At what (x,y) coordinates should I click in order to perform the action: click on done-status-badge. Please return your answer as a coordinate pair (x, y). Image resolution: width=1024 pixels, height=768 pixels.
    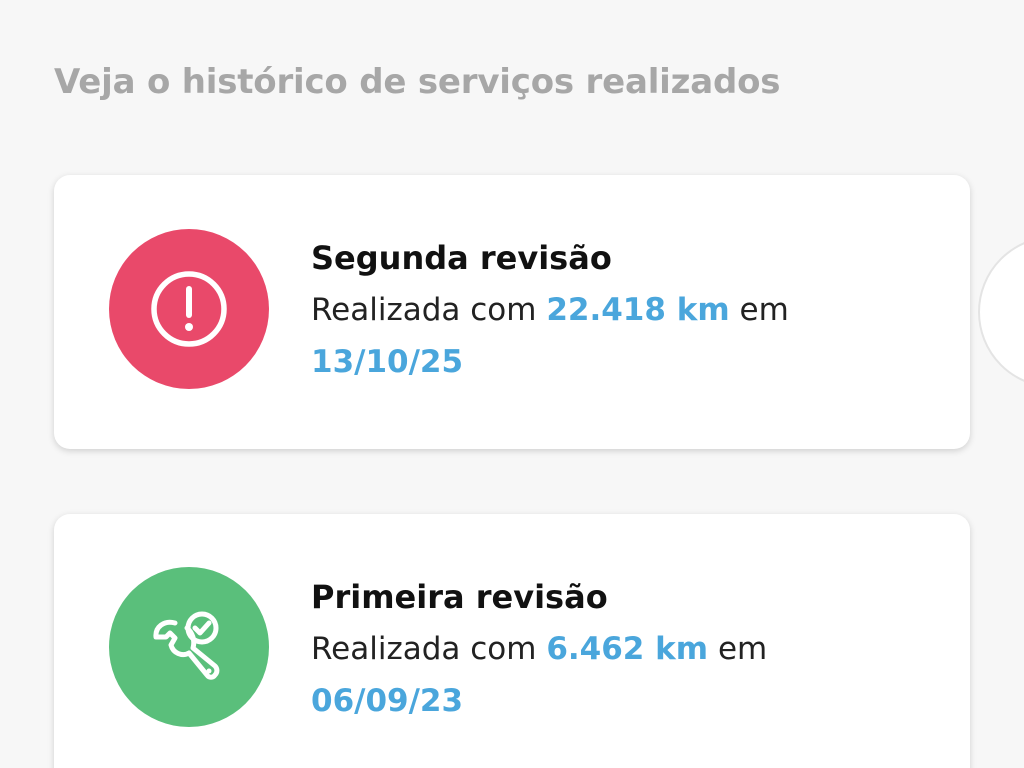
    Looking at the image, I should click on (189, 647).